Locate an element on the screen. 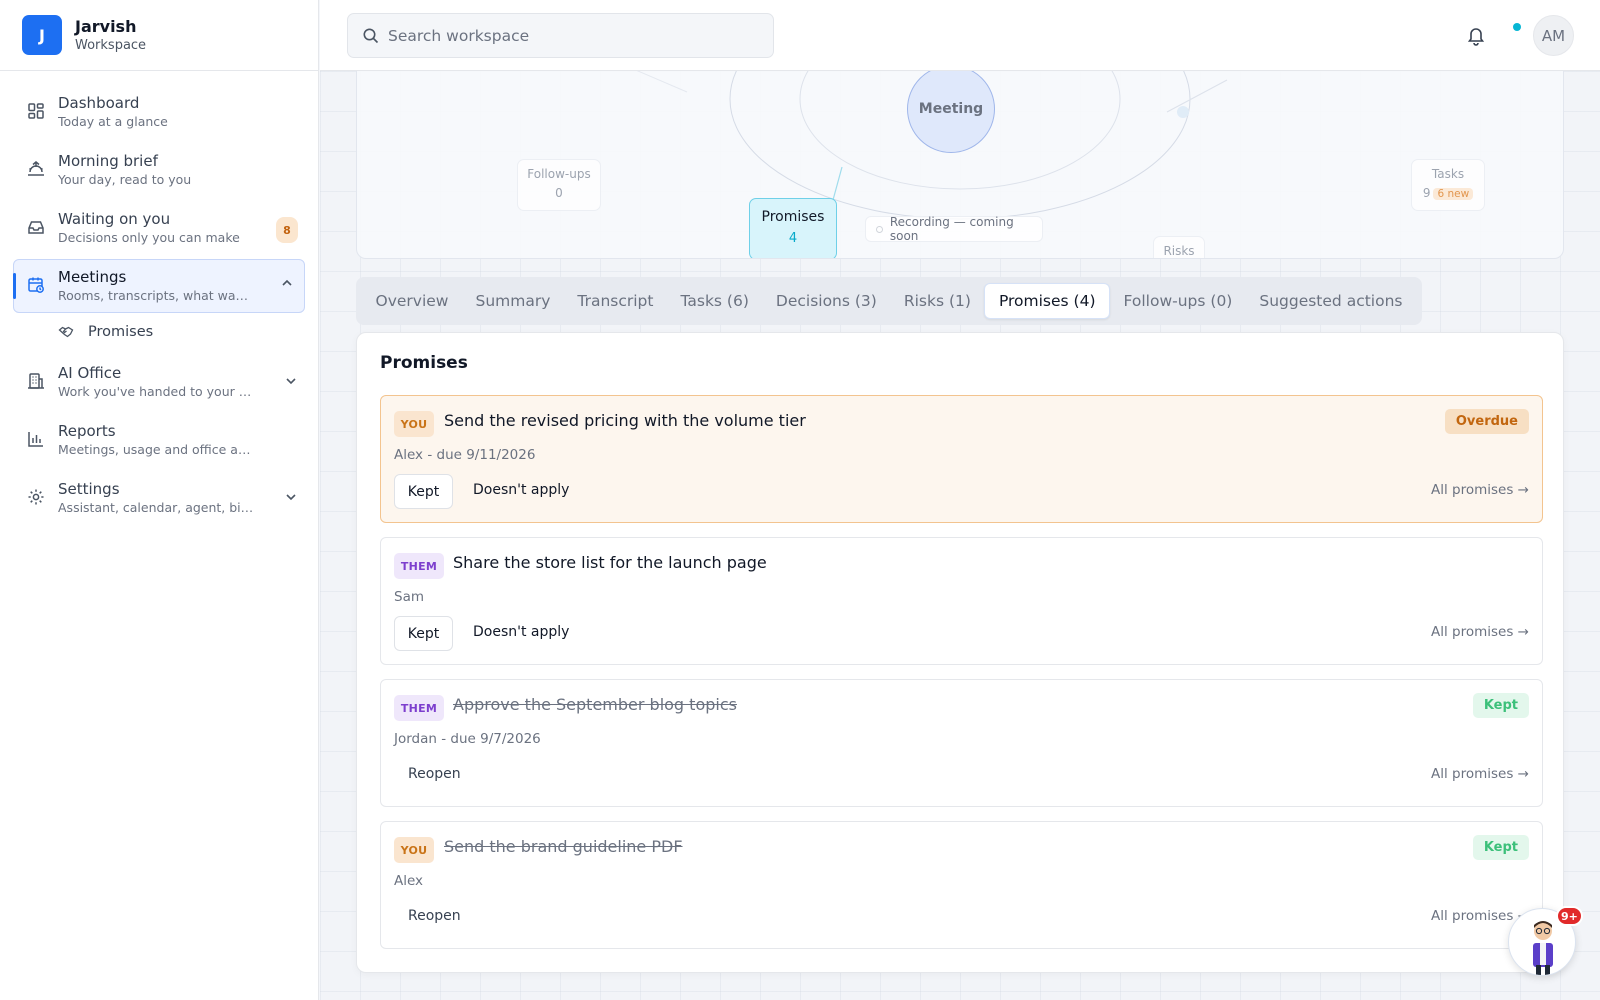 This screenshot has width=1600, height=1000. search-icon is located at coordinates (371, 36).